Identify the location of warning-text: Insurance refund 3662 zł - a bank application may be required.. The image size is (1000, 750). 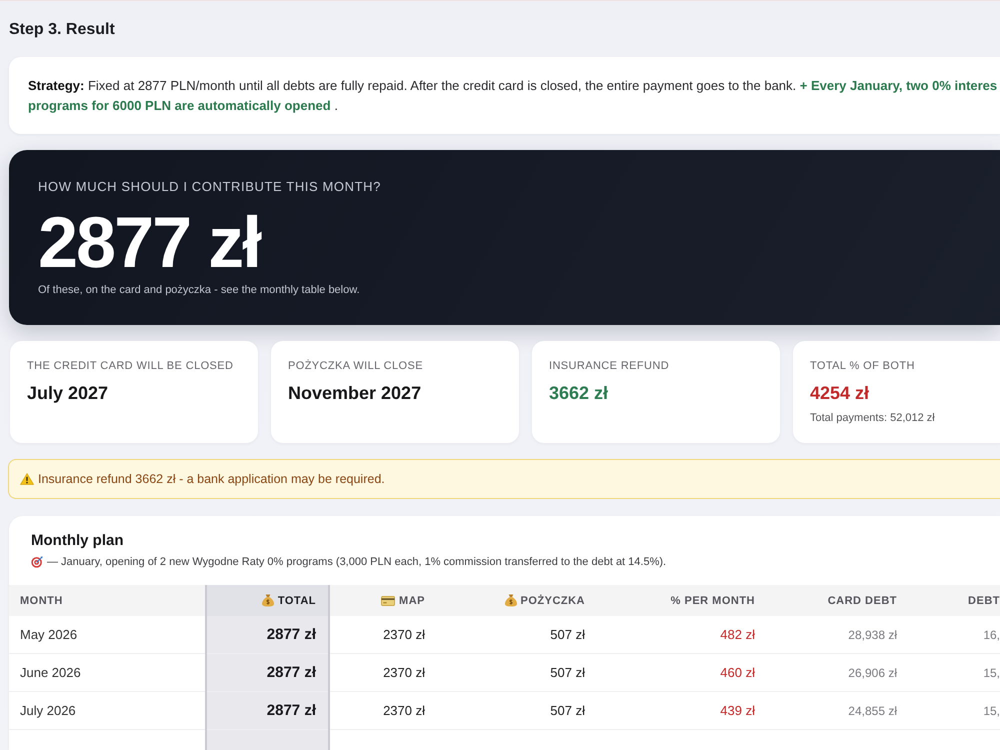
(211, 479).